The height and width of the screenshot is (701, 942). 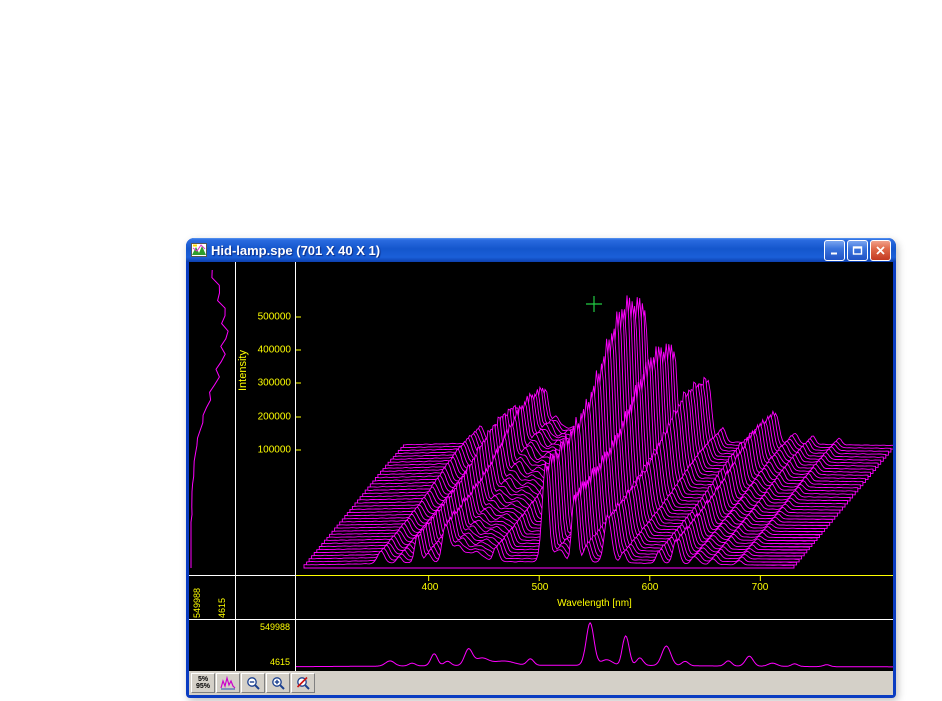 I want to click on zoom-off-button, so click(x=303, y=683).